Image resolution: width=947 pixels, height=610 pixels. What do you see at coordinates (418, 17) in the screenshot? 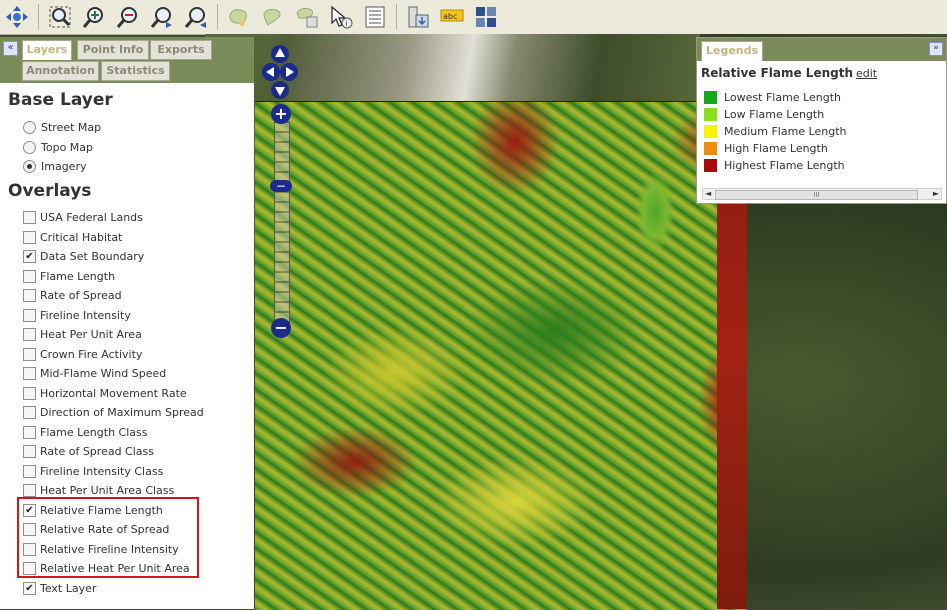
I see `export-icon` at bounding box center [418, 17].